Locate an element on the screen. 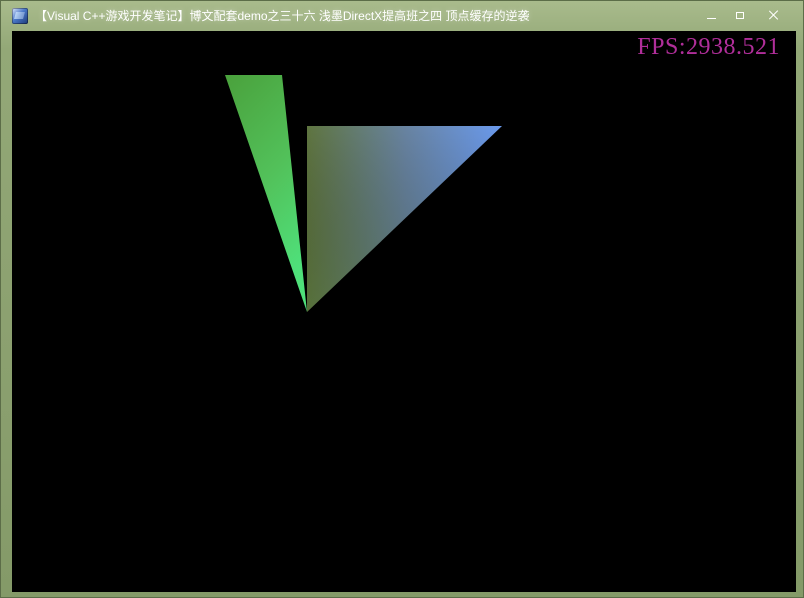 The width and height of the screenshot is (804, 598). close-icon is located at coordinates (774, 15).